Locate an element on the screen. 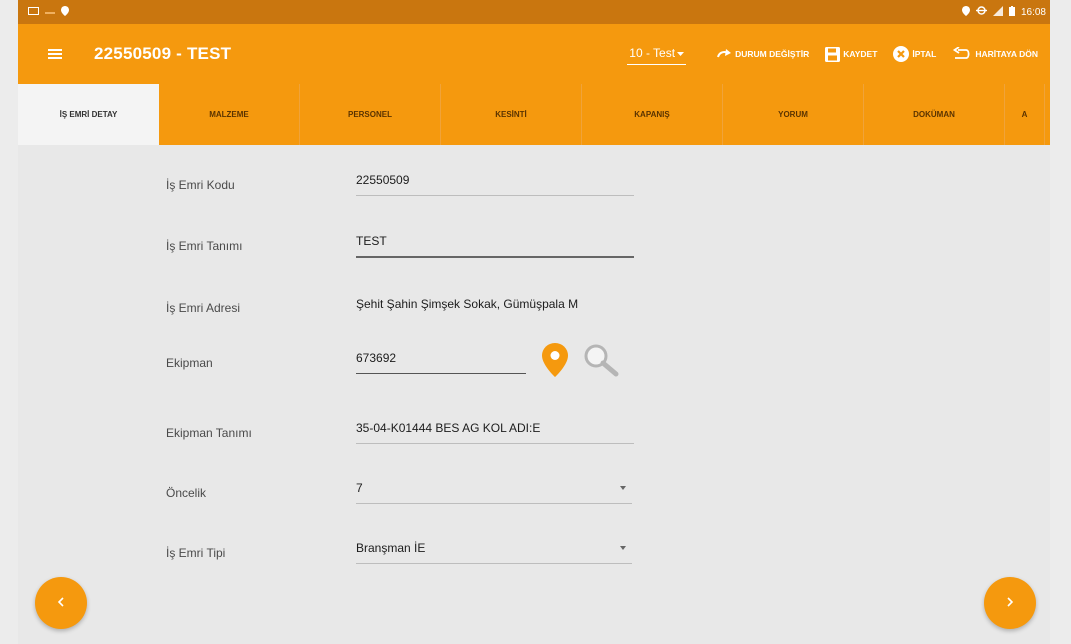  back-to-map-label: HARİTAYA DÖN is located at coordinates (1006, 54).